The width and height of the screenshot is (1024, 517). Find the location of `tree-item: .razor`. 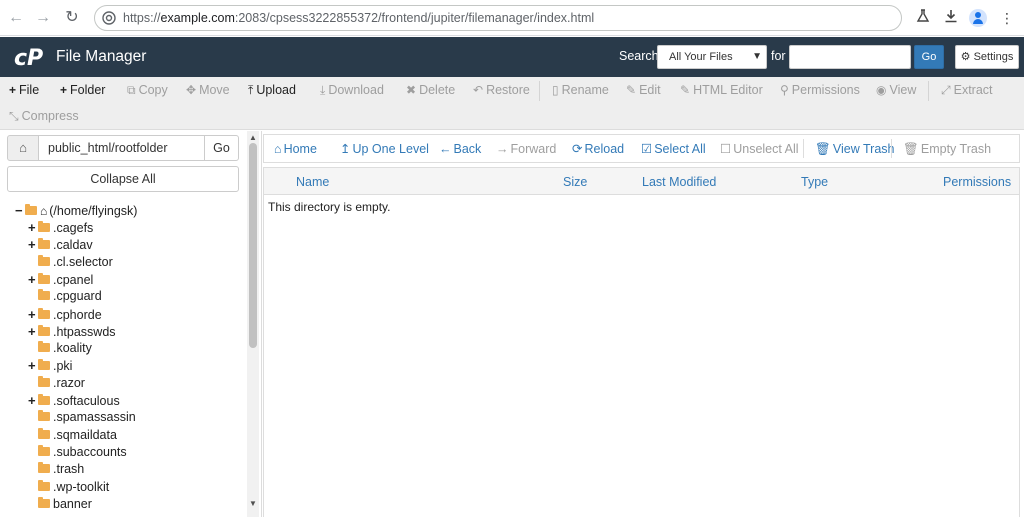

tree-item: .razor is located at coordinates (56, 383).